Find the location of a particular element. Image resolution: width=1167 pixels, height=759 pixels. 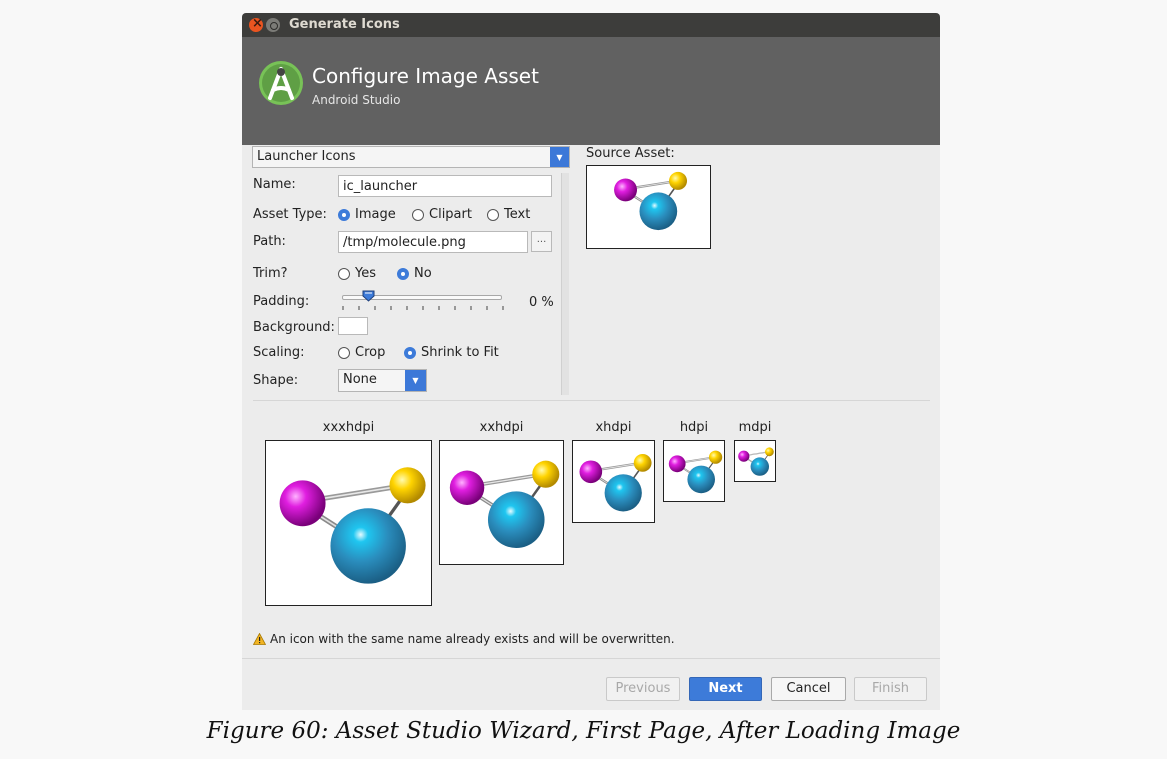

preview-xxxhdpi is located at coordinates (348, 523).